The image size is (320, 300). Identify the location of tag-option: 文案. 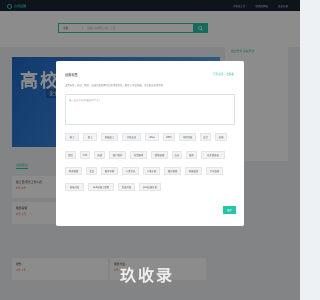
(91, 171).